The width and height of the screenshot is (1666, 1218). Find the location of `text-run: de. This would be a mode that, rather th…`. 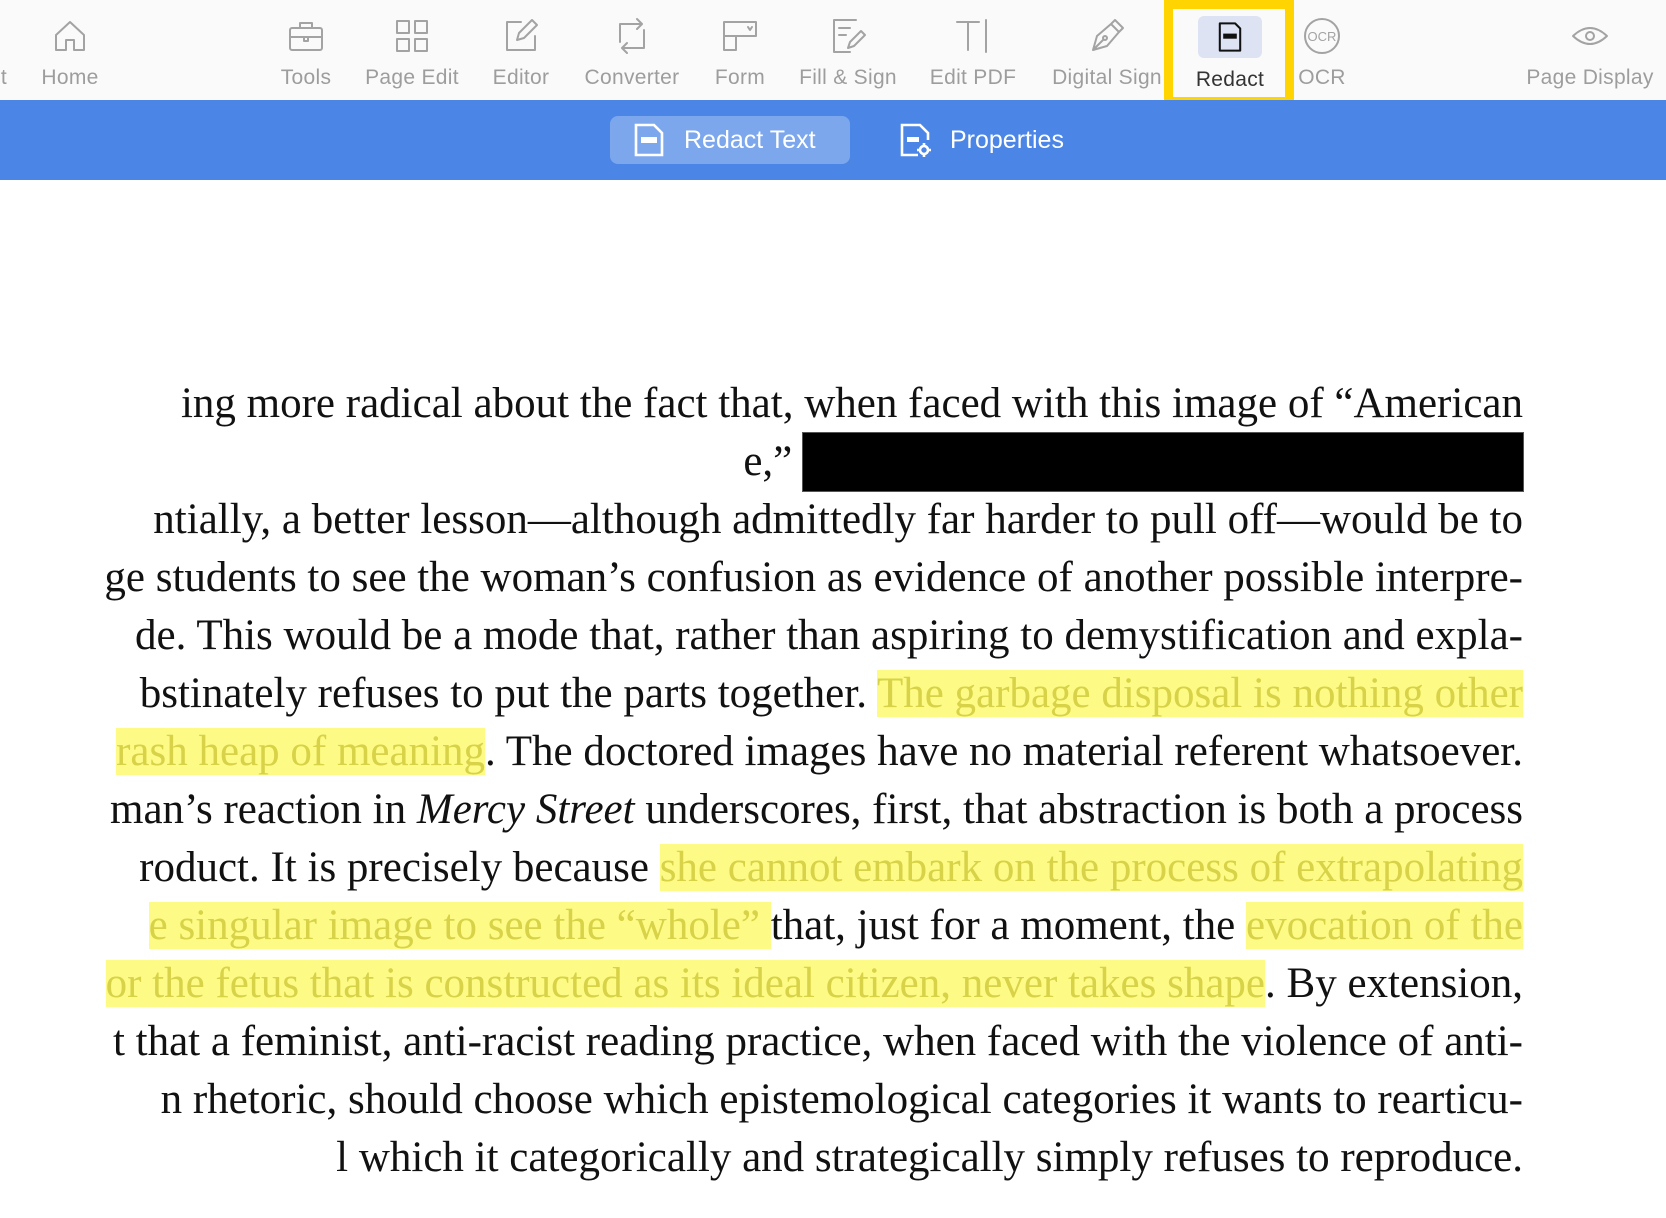

text-run: de. This would be a mode that, rather th… is located at coordinates (829, 635).